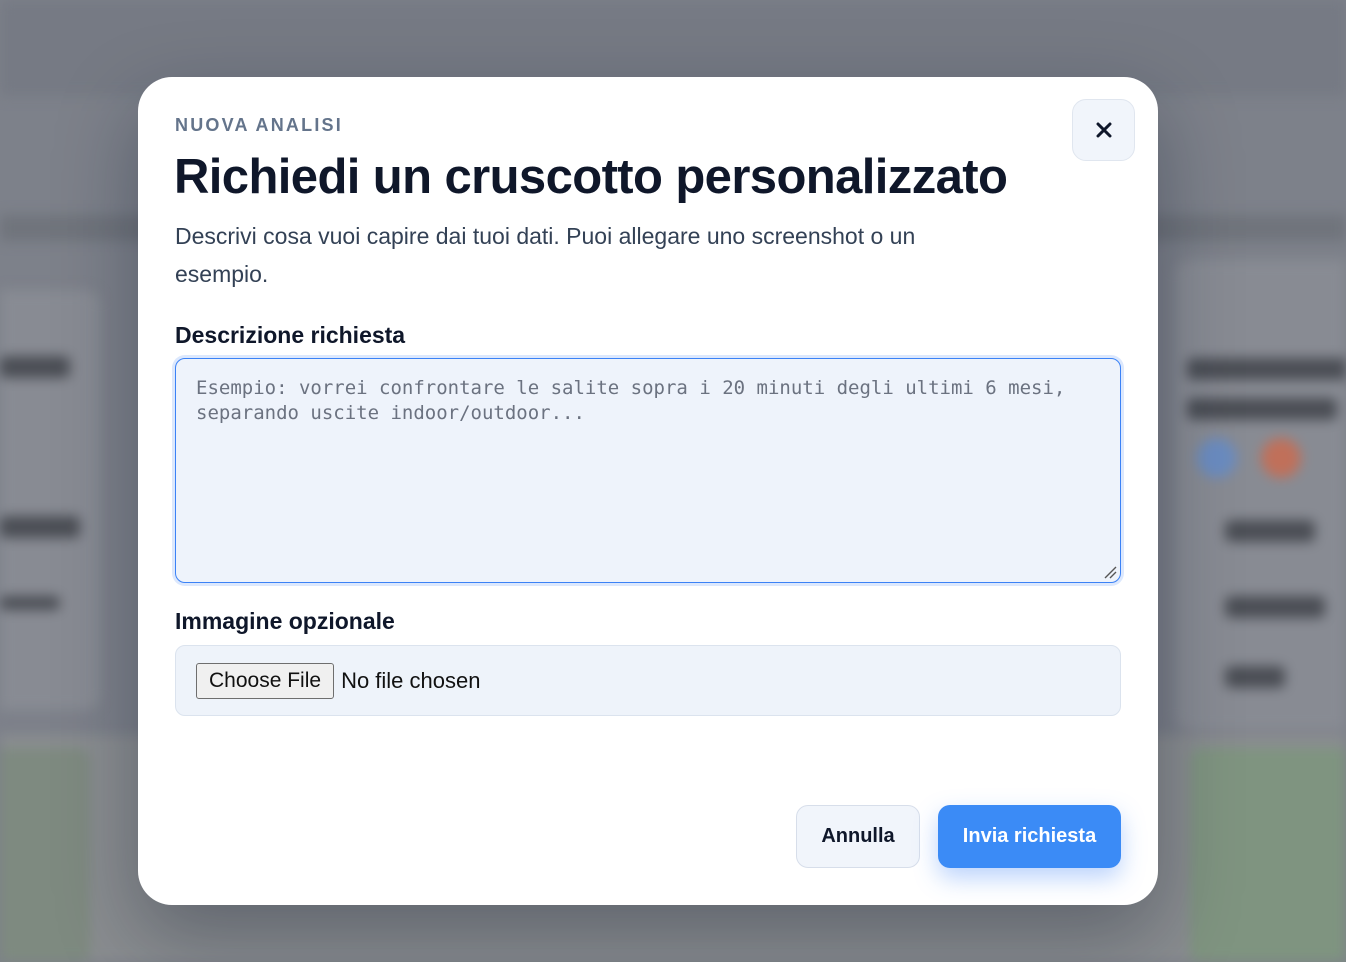 This screenshot has width=1346, height=962. I want to click on modal-eyebrow: NUOVA ANALISI, so click(259, 125).